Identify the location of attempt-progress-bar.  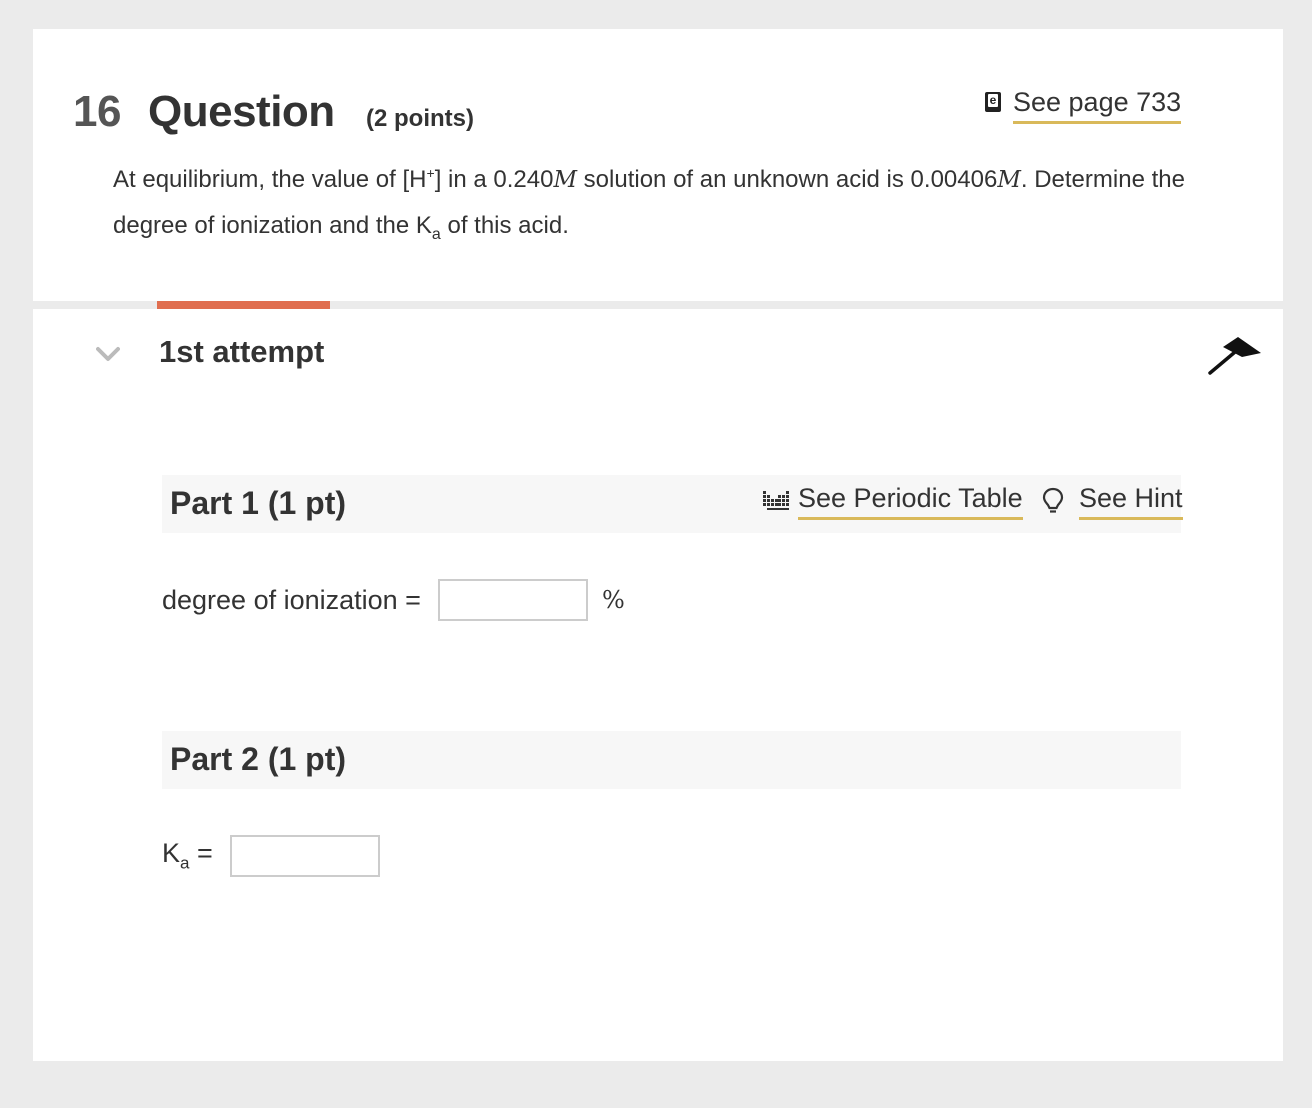
(243, 305).